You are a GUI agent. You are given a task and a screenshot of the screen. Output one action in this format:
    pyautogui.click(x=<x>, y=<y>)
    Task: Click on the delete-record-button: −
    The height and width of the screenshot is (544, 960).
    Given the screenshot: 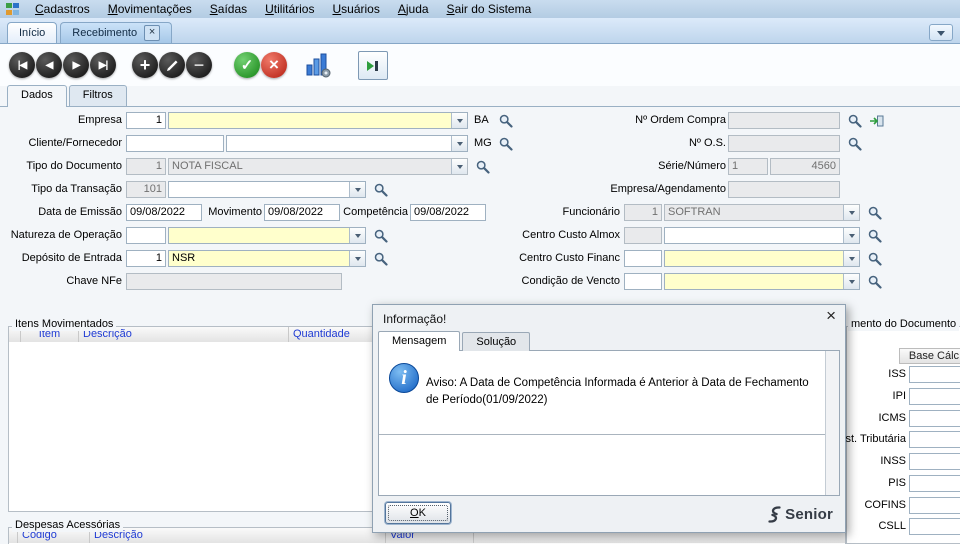 What is the action you would take?
    pyautogui.click(x=199, y=65)
    